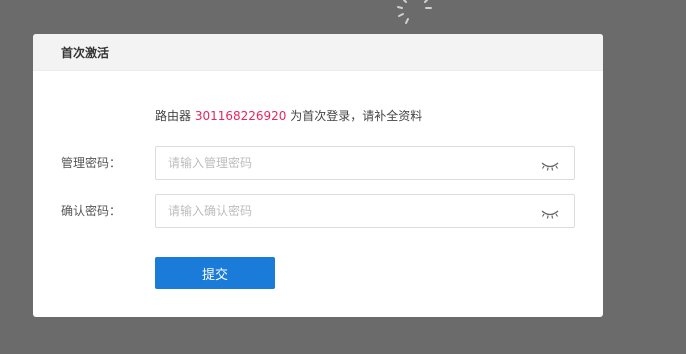 The width and height of the screenshot is (686, 354). Describe the element at coordinates (91, 163) in the screenshot. I see `admin-password-label: 管理密码：` at that location.